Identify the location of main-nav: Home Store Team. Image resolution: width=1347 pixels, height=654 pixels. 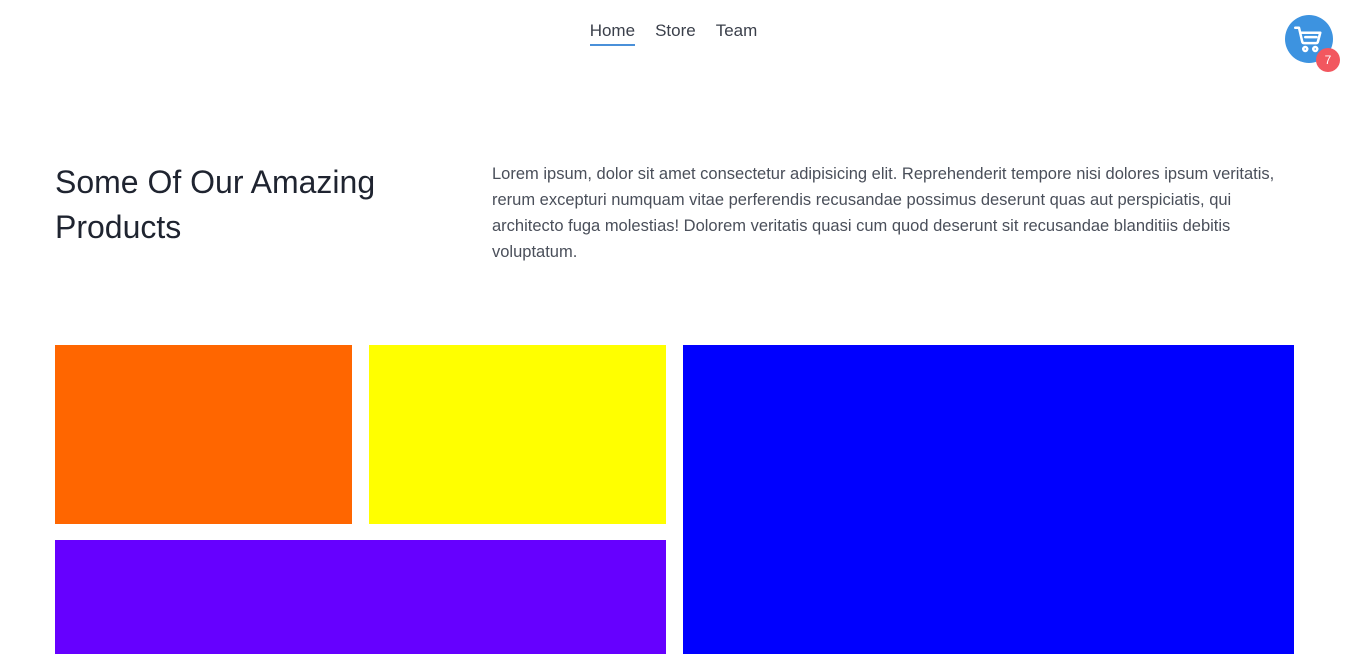
(673, 33).